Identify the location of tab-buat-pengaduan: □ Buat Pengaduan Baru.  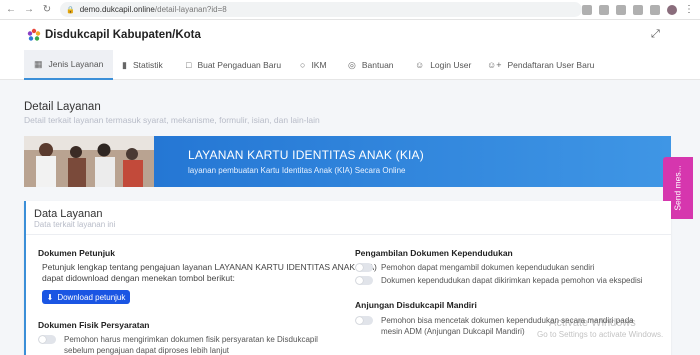
(233, 65).